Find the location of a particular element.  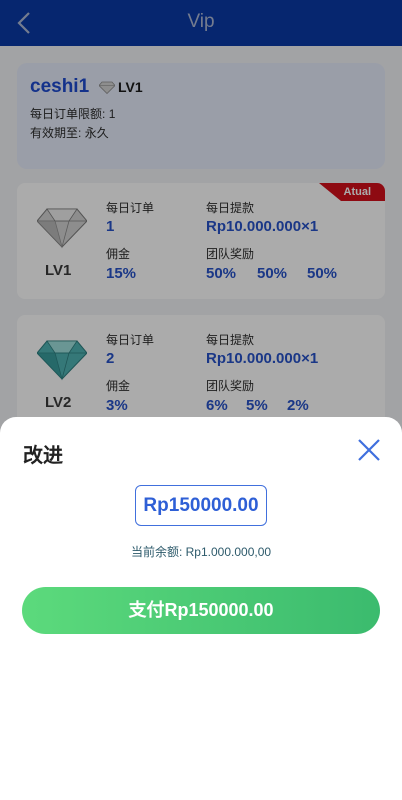

close-icon is located at coordinates (369, 450).